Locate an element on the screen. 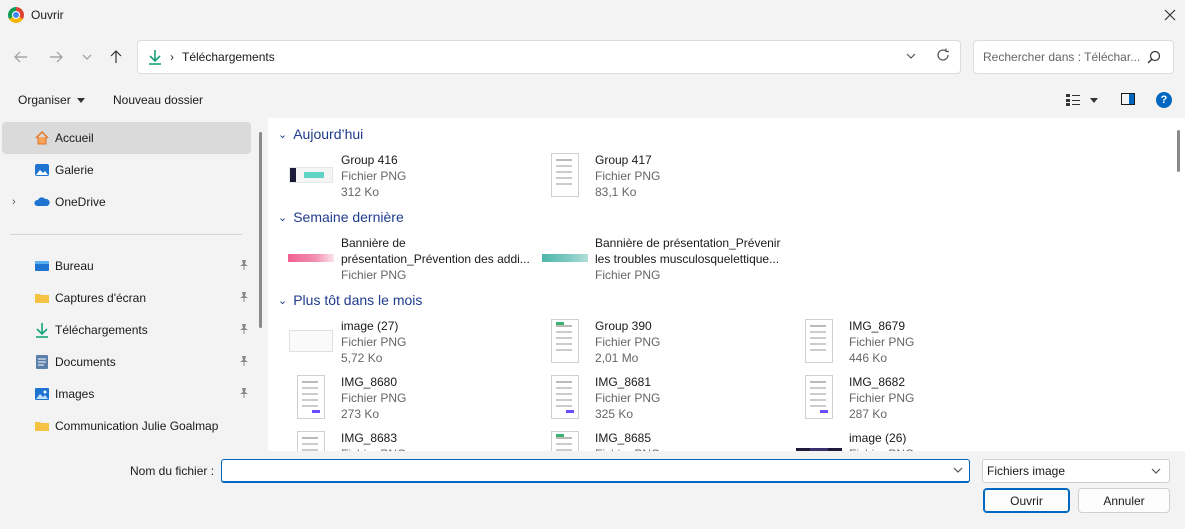  file-name: image (27) is located at coordinates (370, 326).